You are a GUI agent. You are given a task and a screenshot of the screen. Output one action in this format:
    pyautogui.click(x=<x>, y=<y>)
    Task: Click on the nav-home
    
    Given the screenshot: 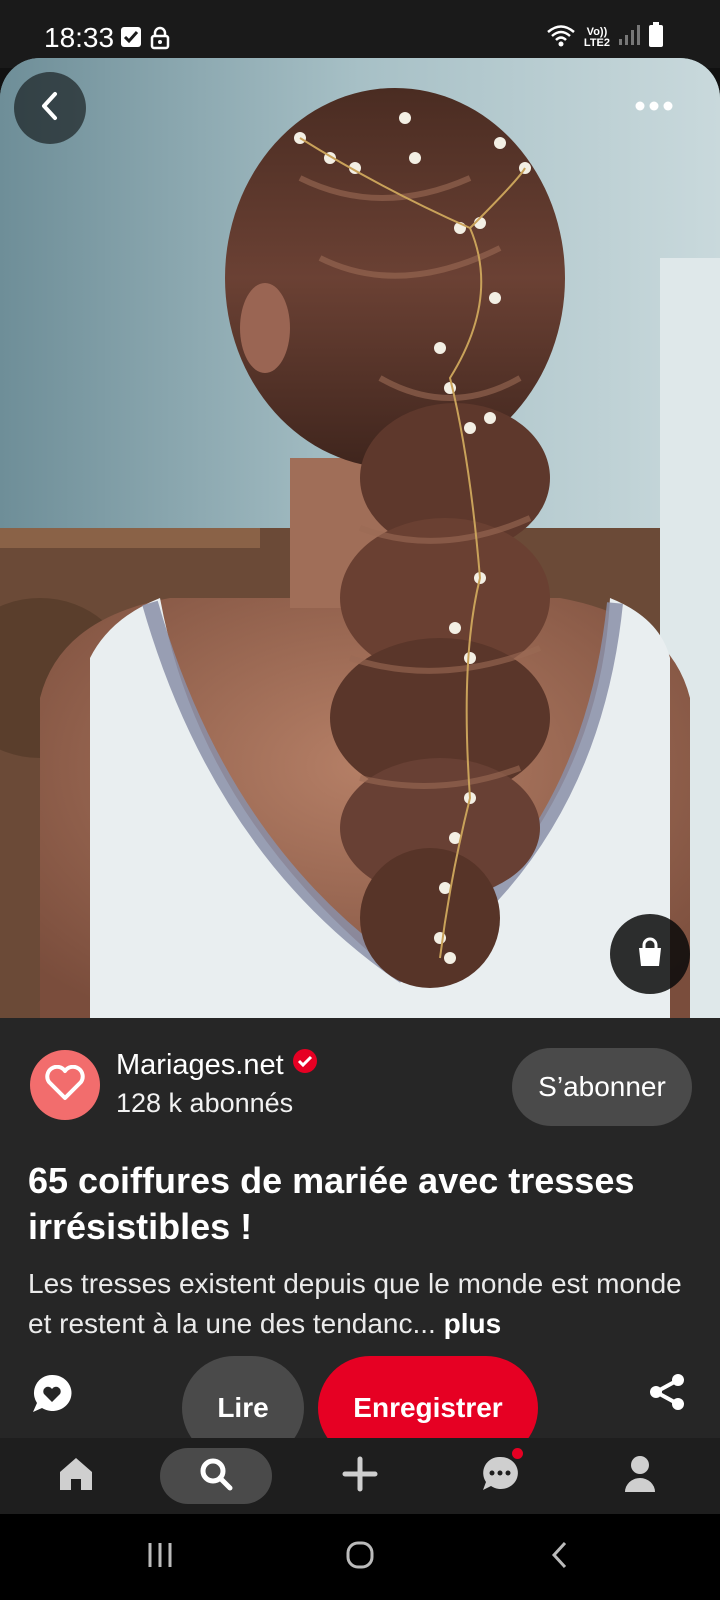 What is the action you would take?
    pyautogui.click(x=76, y=1476)
    